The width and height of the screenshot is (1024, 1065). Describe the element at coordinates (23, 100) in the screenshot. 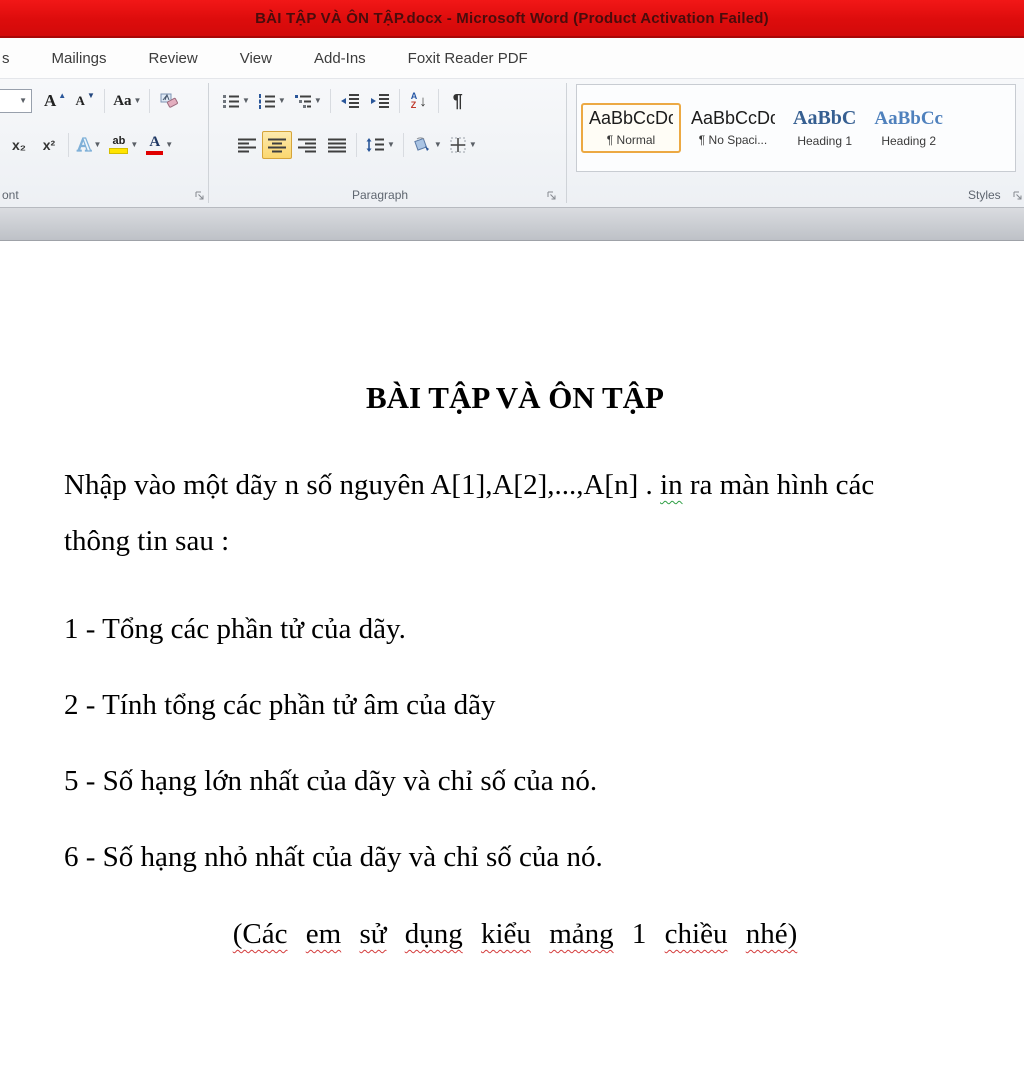

I see `chevron-down-icon: ▼` at that location.